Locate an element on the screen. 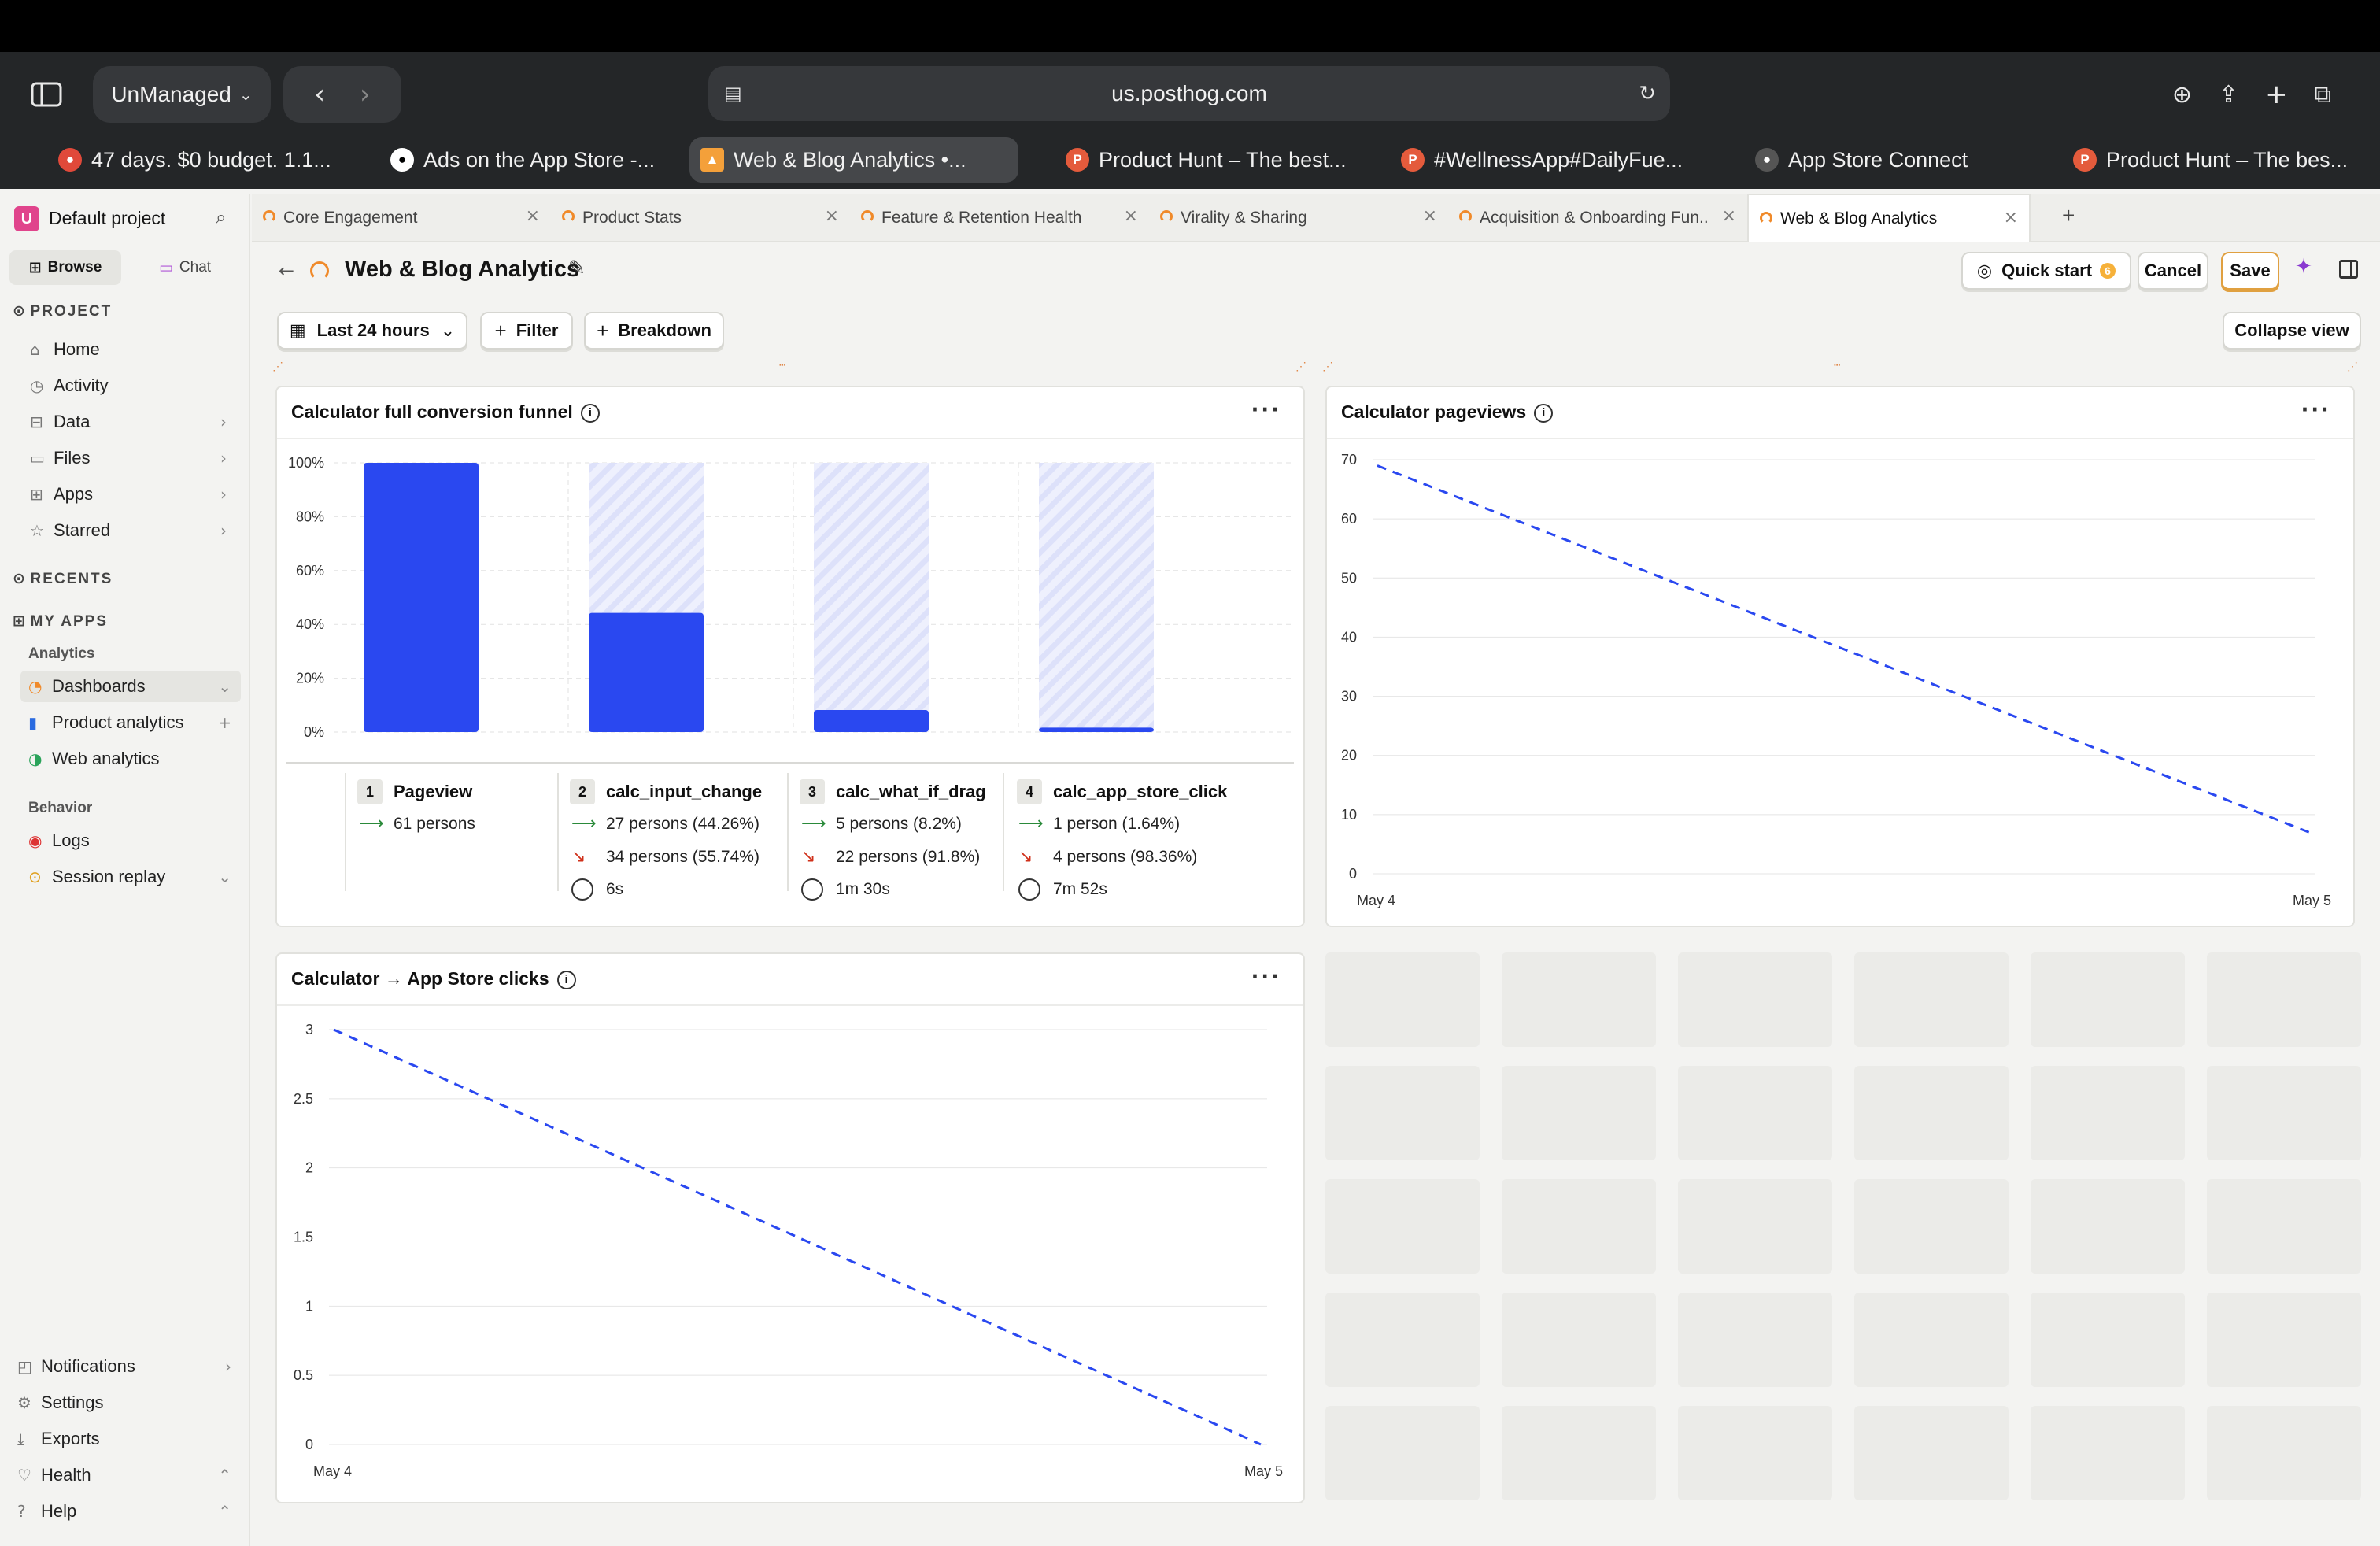 The image size is (2380, 1546). tab-core-engagement: Core Engagement × is located at coordinates (401, 218).